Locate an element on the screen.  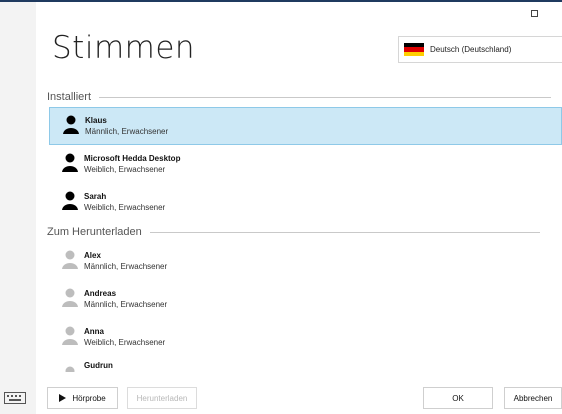
section-installed: Installiert is located at coordinates (299, 97).